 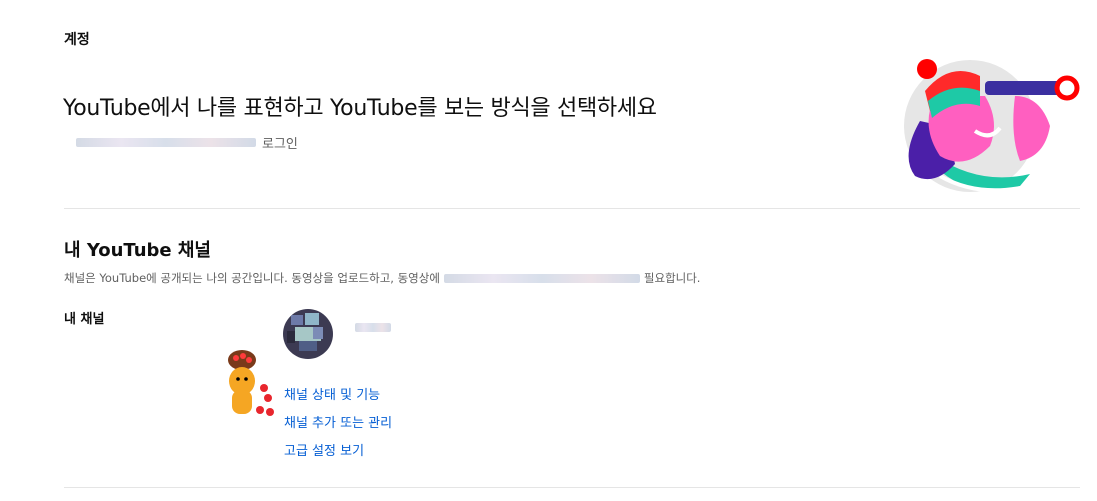 What do you see at coordinates (84, 319) in the screenshot?
I see `my-channel-label: 내 채널` at bounding box center [84, 319].